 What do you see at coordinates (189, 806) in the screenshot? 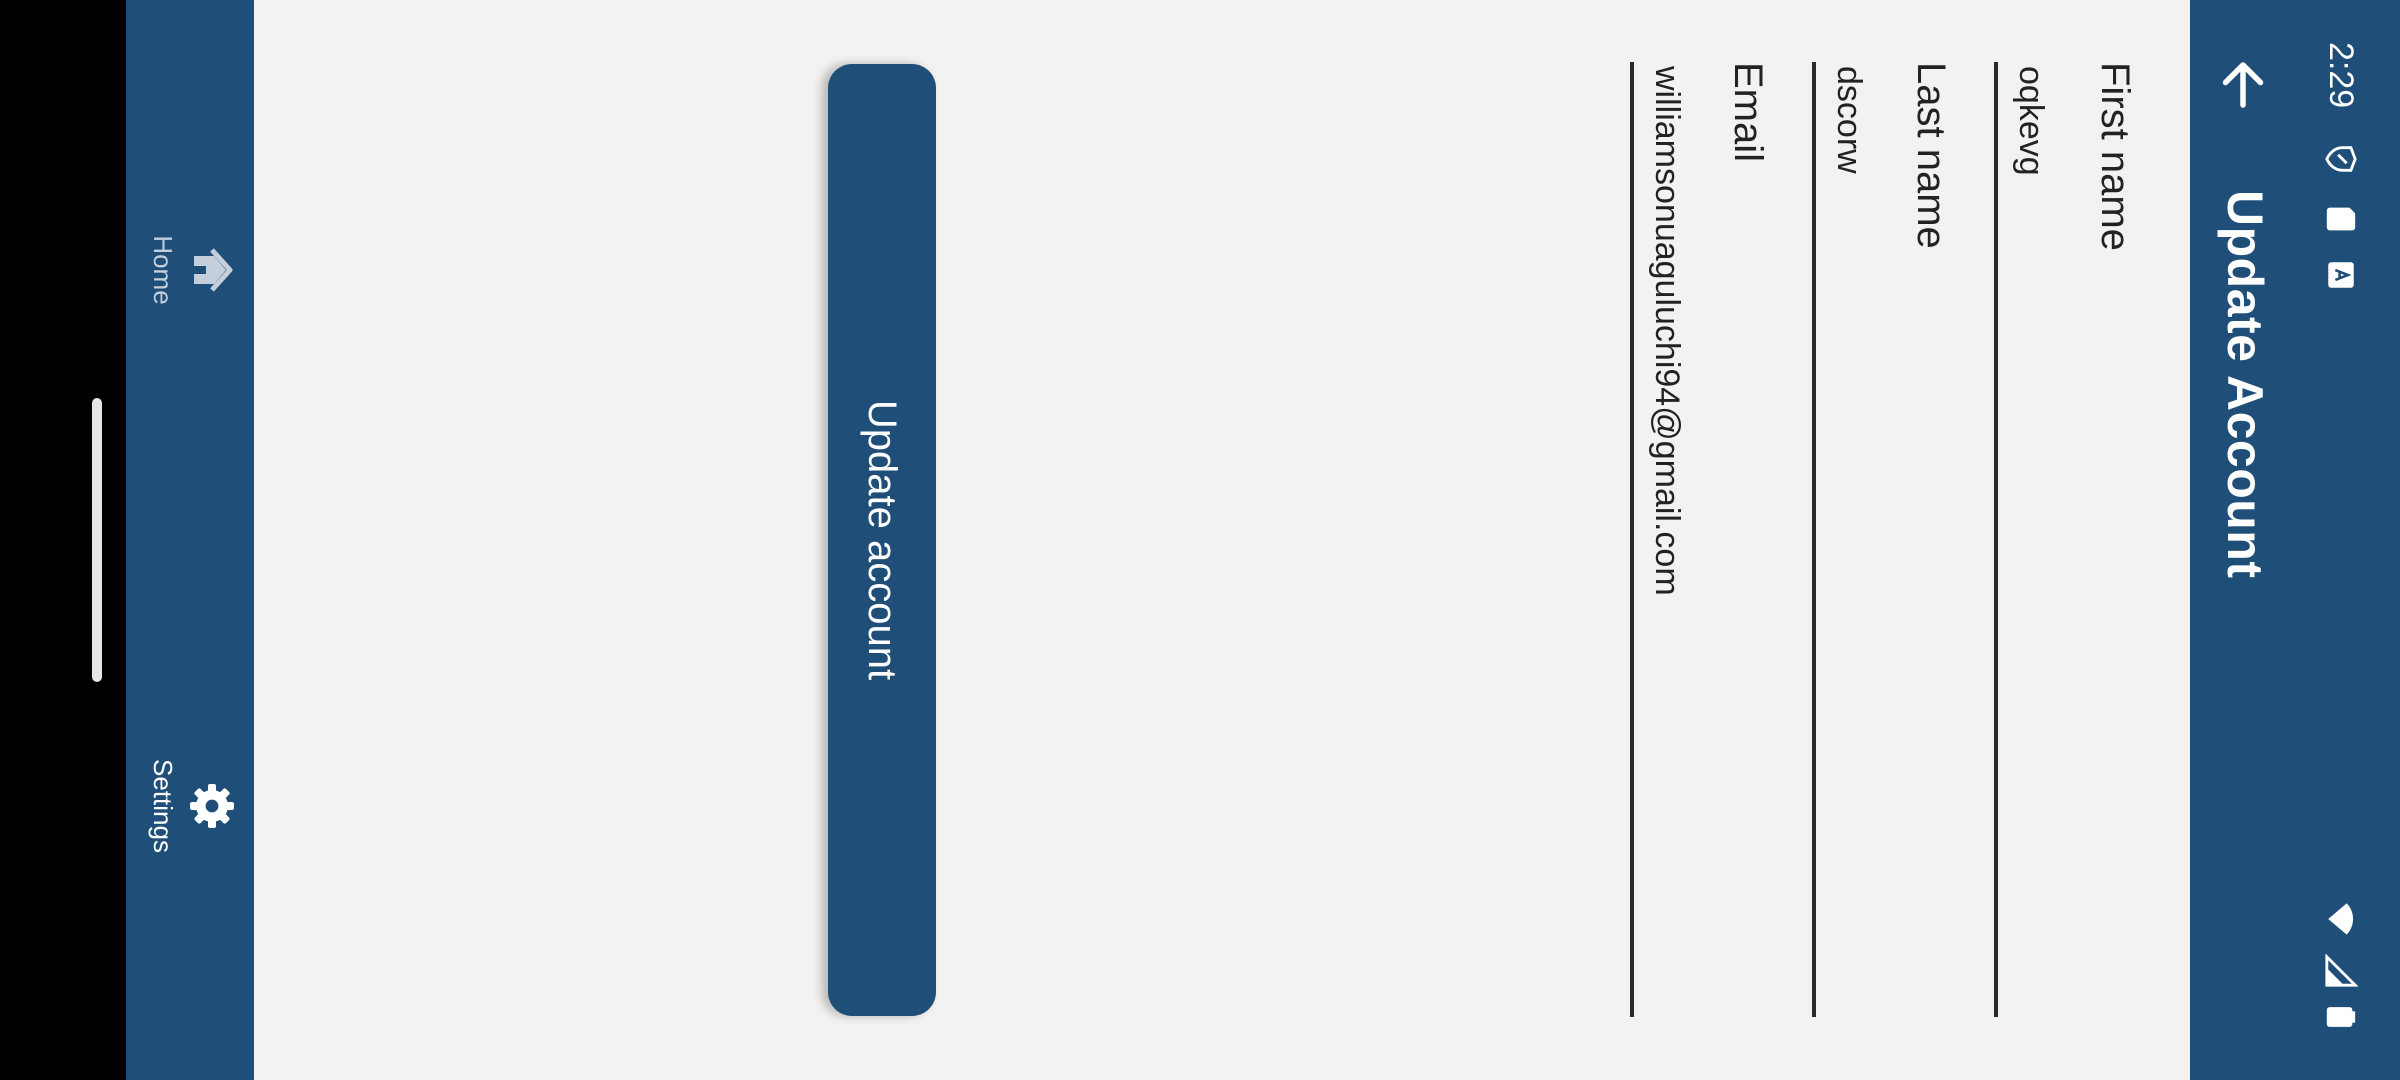
I see `nav-item-settings: Settings` at bounding box center [189, 806].